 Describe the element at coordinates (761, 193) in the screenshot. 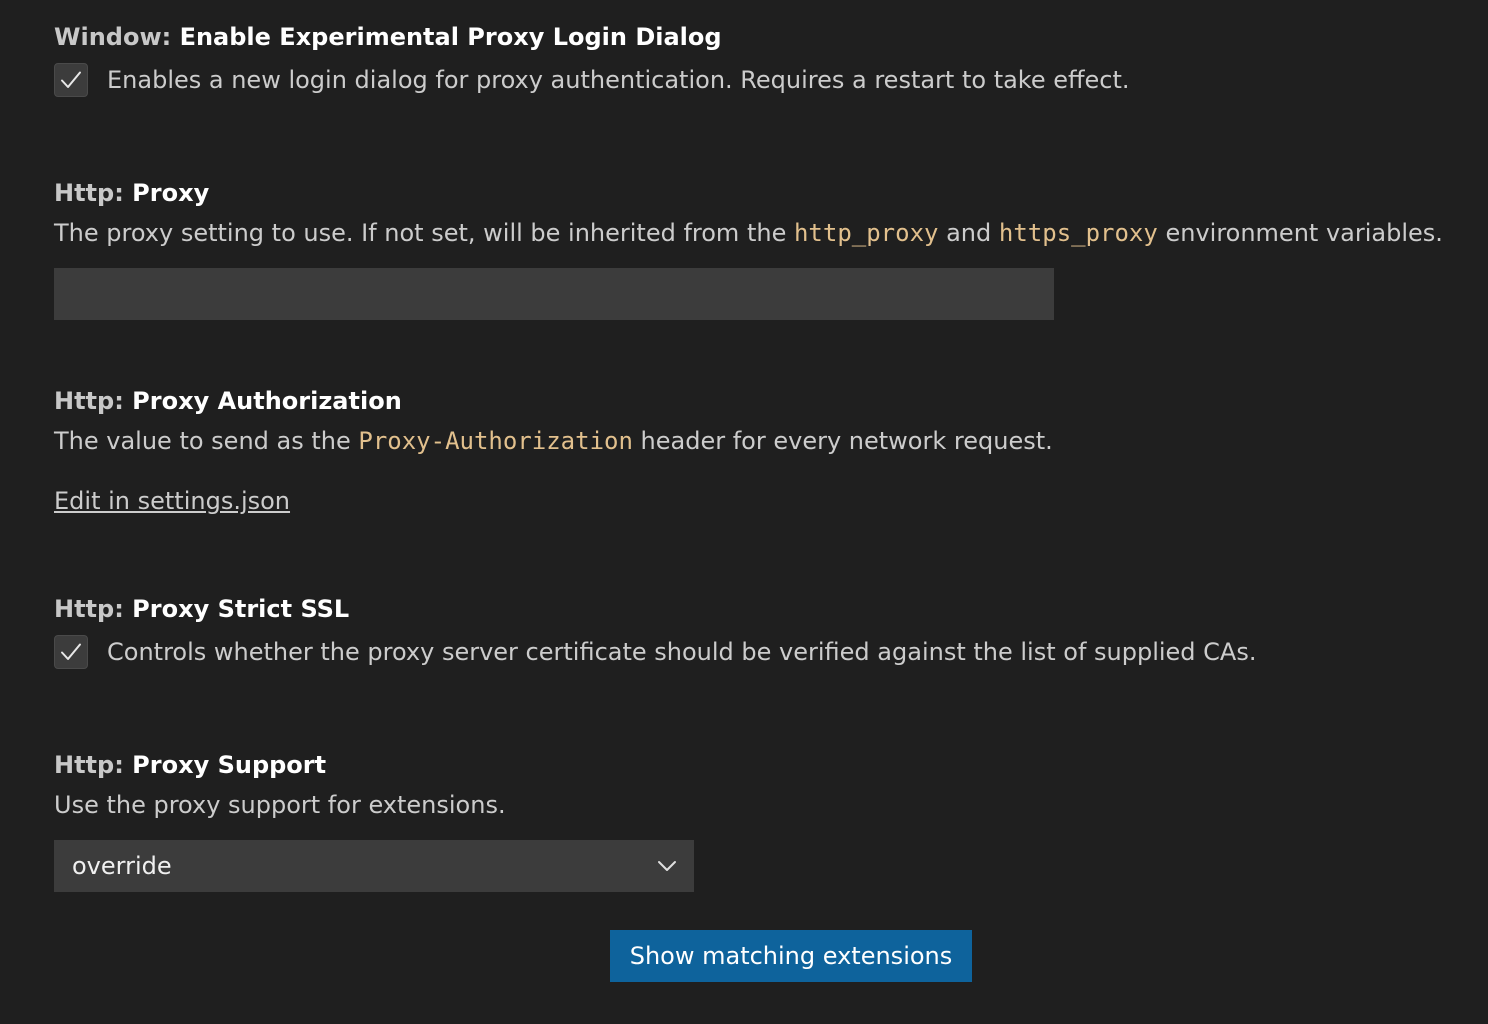

I see `setting-title: Http: Proxy` at that location.